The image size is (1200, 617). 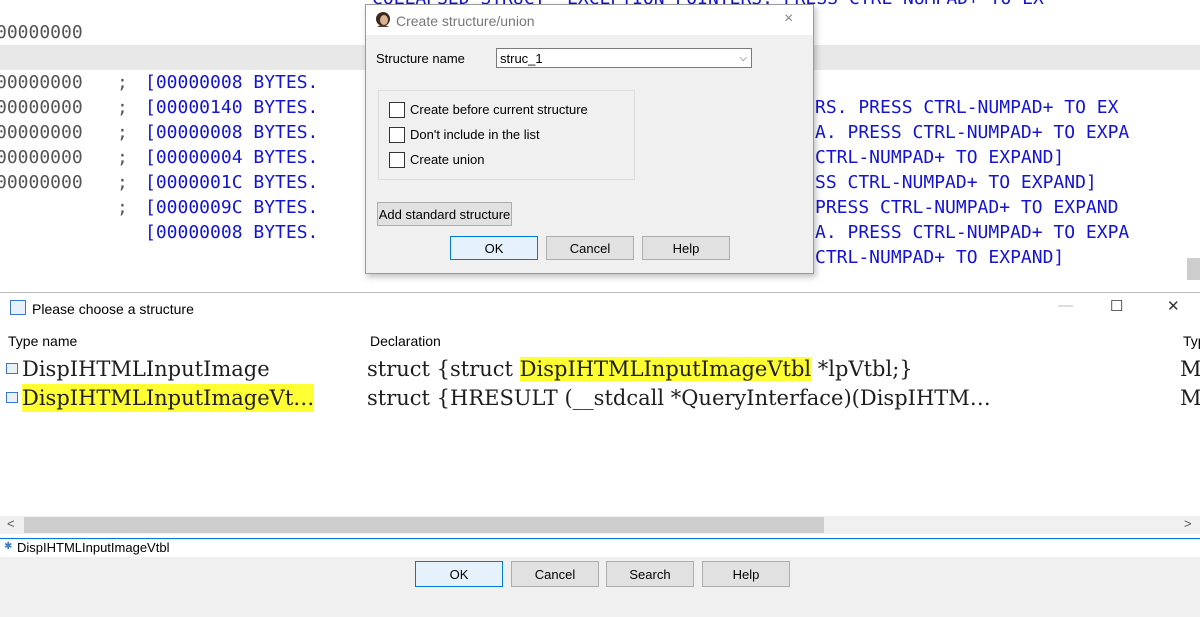 What do you see at coordinates (232, 232) in the screenshot?
I see `listing-comment: [00000008 BYTES.` at bounding box center [232, 232].